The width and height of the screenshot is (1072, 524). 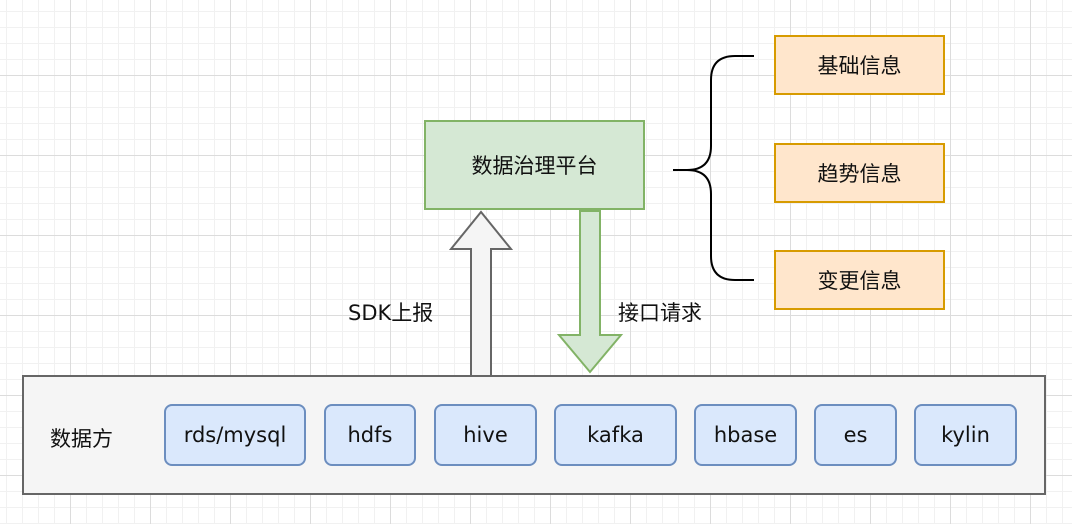 What do you see at coordinates (391, 313) in the screenshot?
I see `sdk-report-label: SDK上报` at bounding box center [391, 313].